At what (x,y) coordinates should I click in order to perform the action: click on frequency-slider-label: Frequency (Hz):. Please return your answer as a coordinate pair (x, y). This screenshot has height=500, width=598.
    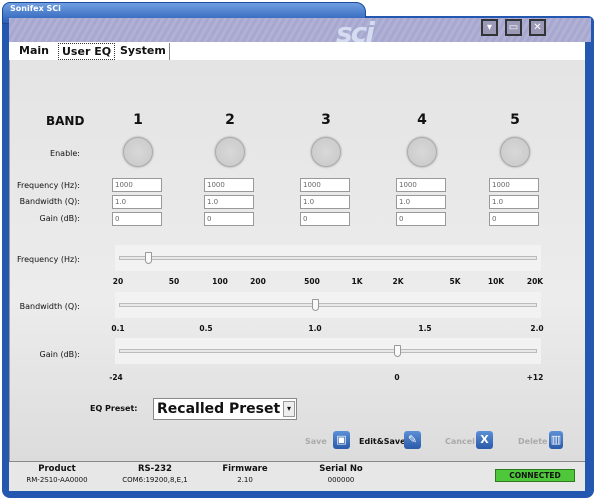
    Looking at the image, I should click on (48, 259).